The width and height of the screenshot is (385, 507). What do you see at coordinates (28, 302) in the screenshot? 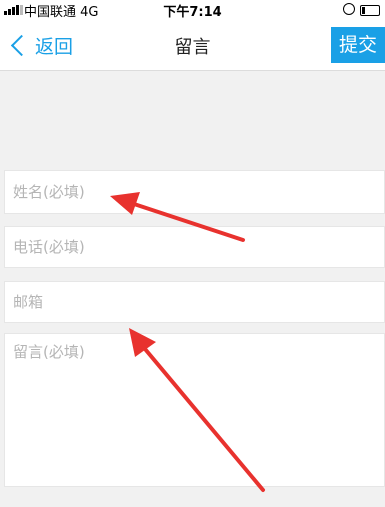
I see `email-placeholder: 邮箱` at bounding box center [28, 302].